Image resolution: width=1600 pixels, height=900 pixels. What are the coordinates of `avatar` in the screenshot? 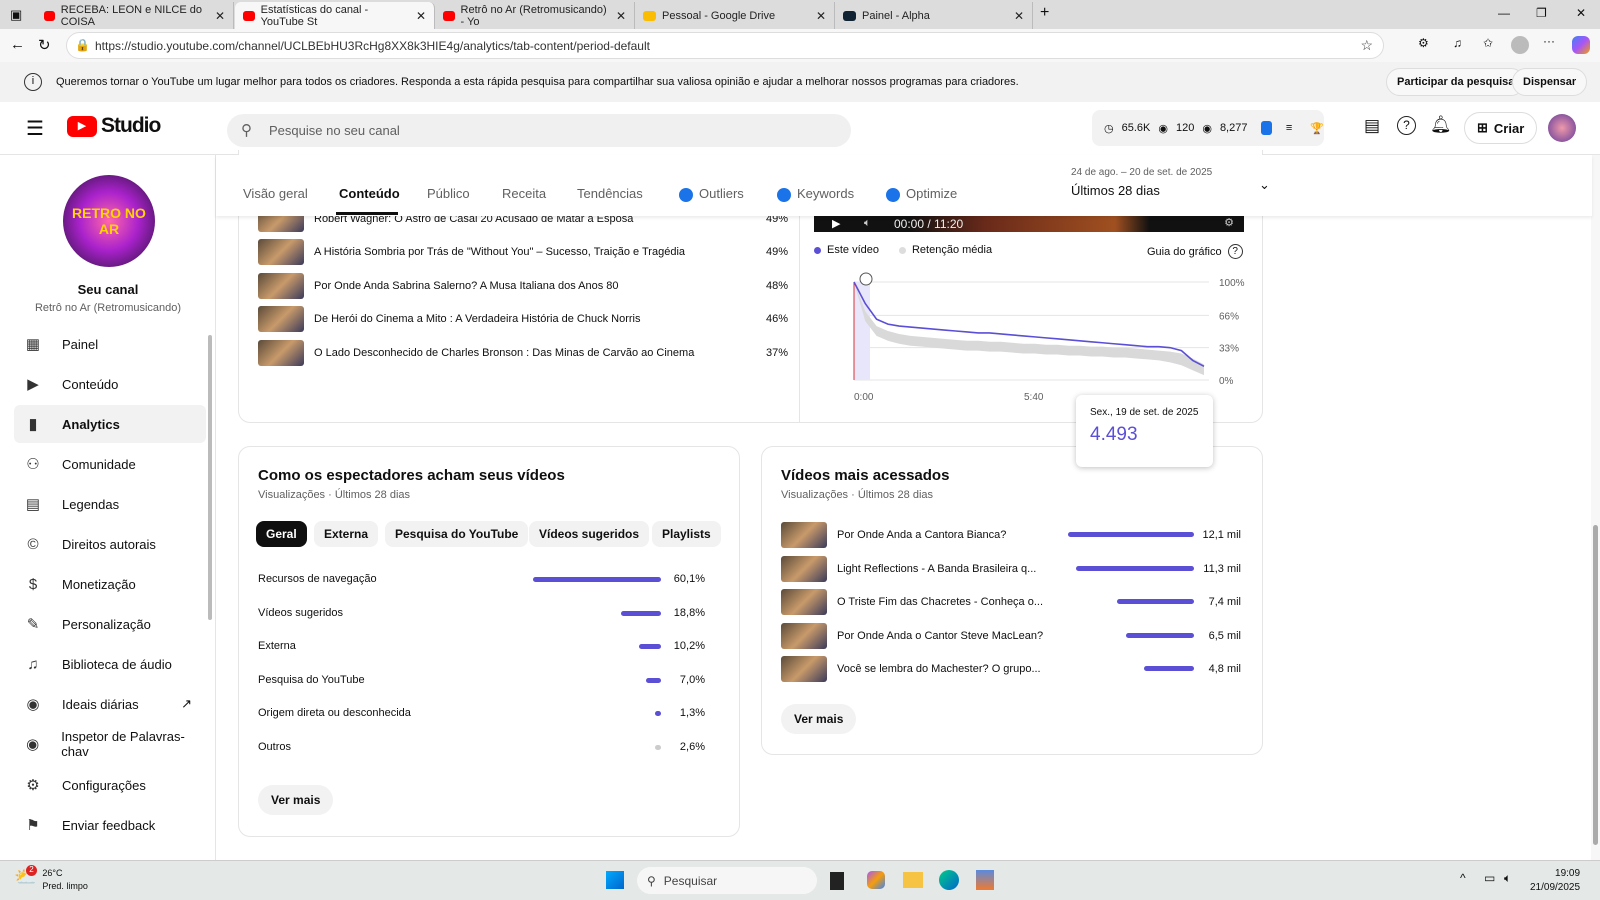 It's located at (1562, 128).